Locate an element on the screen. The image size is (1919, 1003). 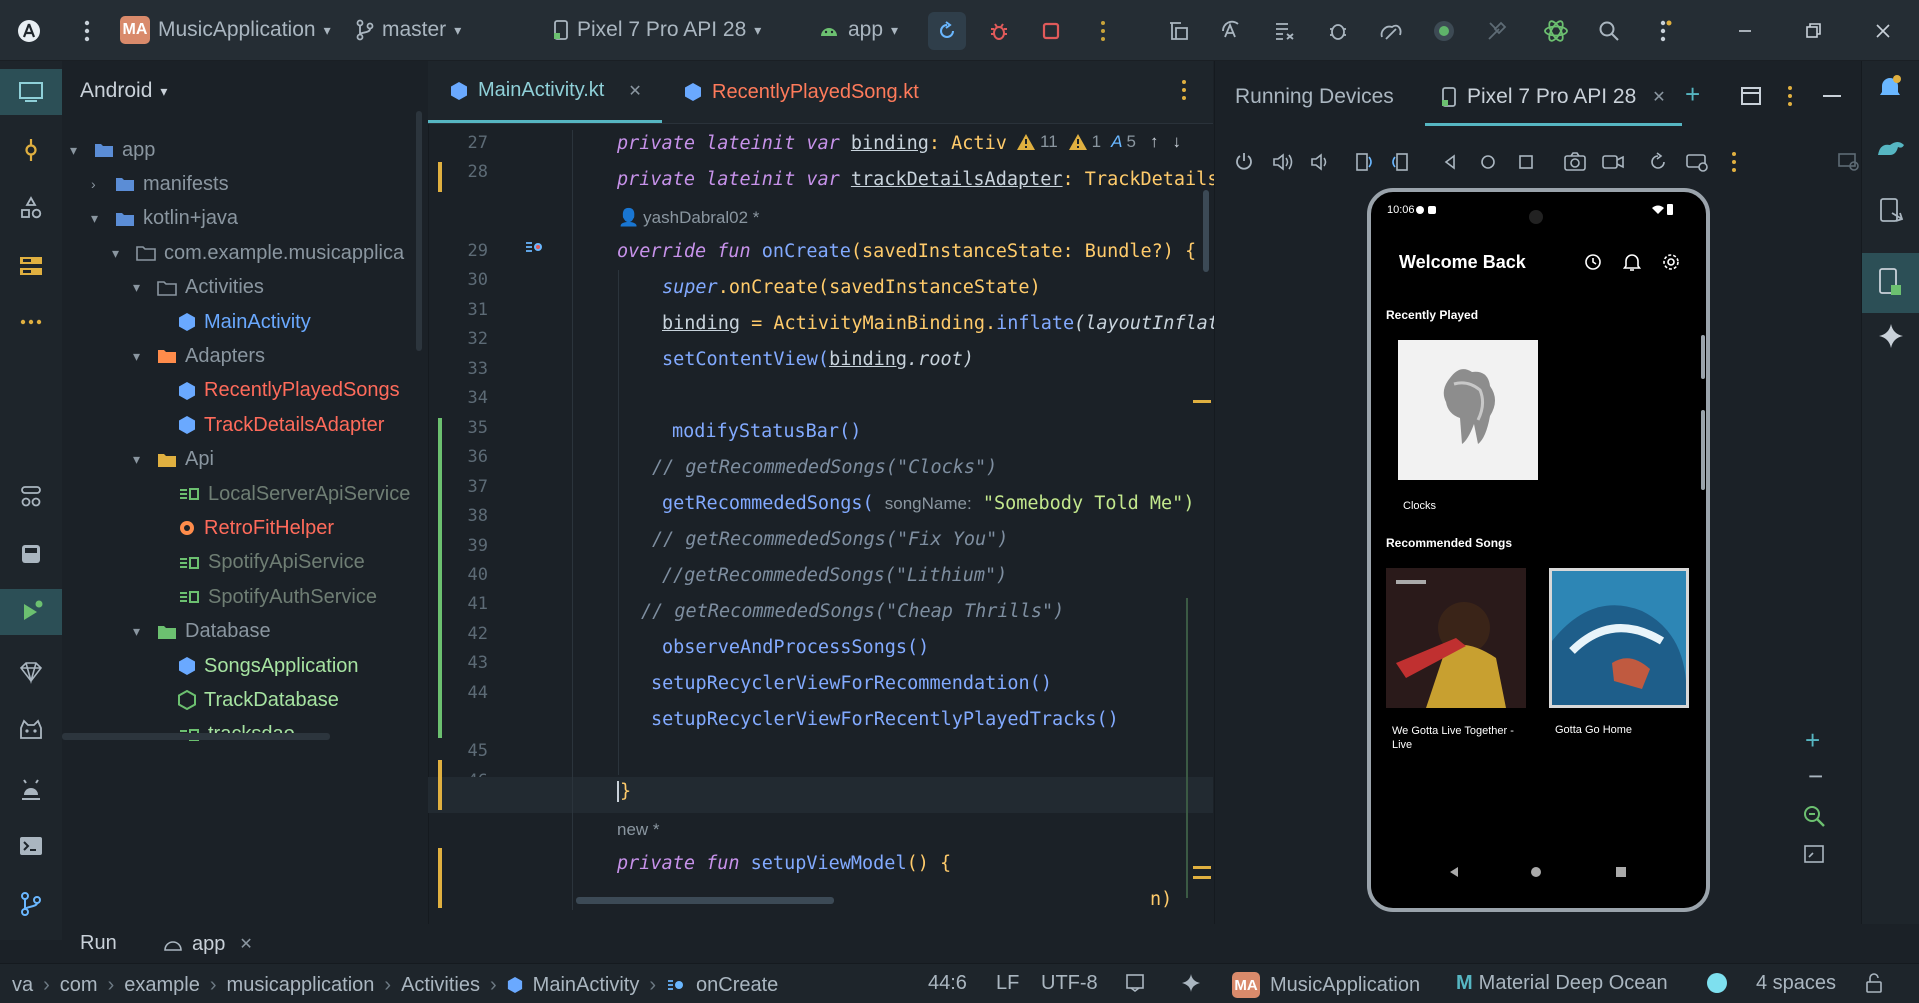
build-tools-icon is located at coordinates (1497, 31).